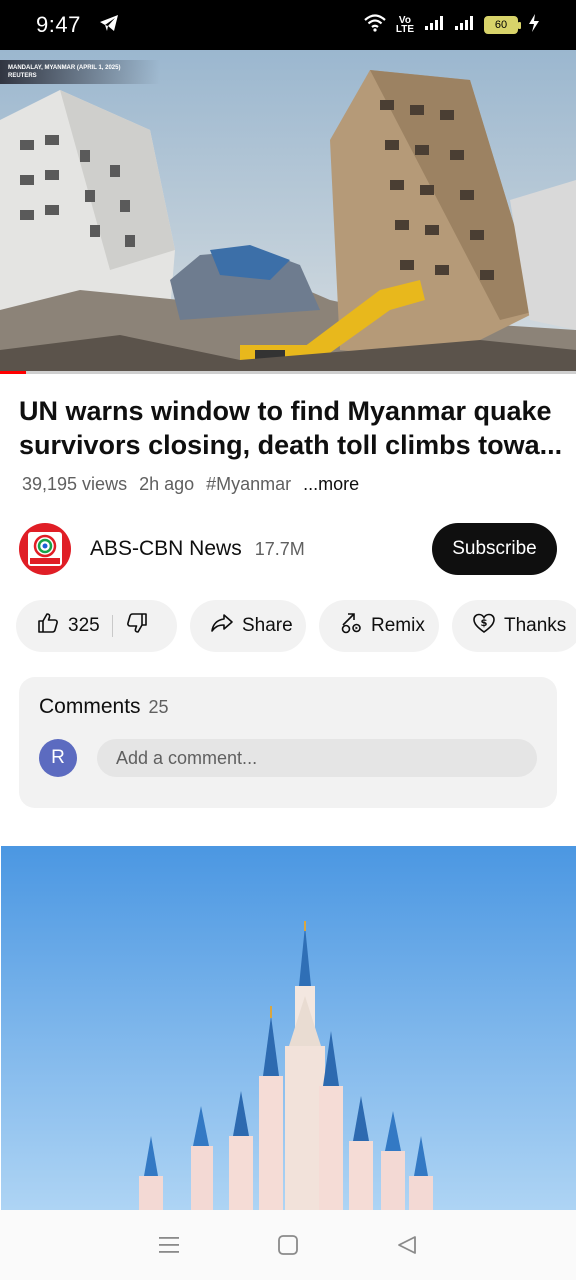 Image resolution: width=576 pixels, height=1280 pixels. I want to click on share-button: Share, so click(248, 626).